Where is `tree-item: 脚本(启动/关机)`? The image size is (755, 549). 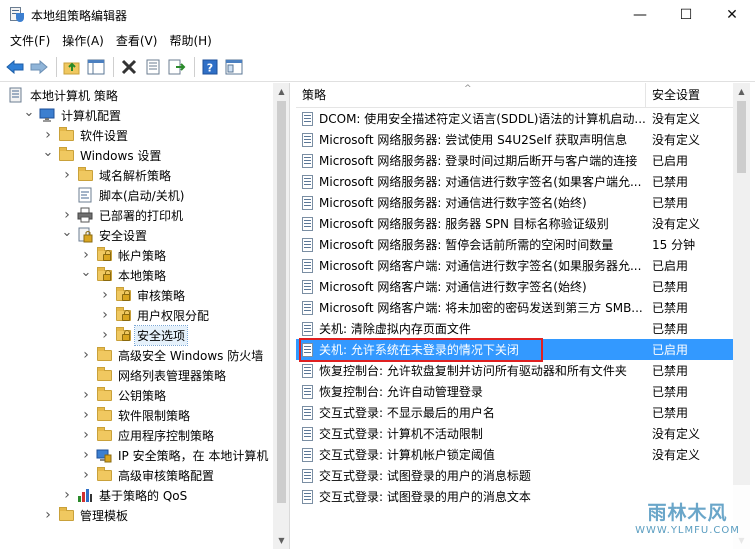
tree-item: 脚本(启动/关机) is located at coordinates (137, 195).